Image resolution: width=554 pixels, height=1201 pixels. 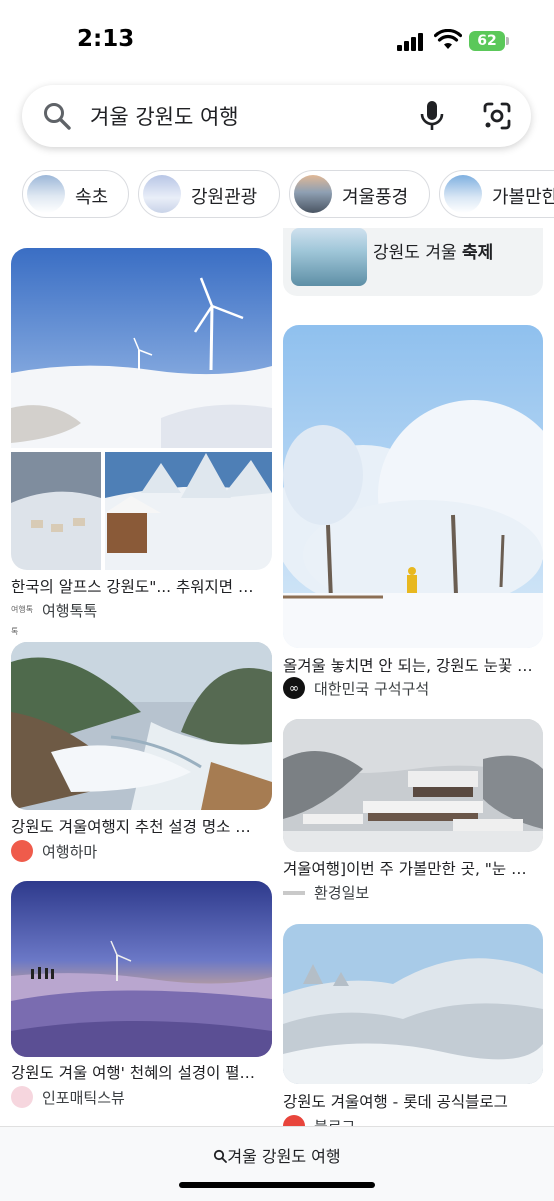 What do you see at coordinates (294, 688) in the screenshot?
I see `source-logo-icon: ∞` at bounding box center [294, 688].